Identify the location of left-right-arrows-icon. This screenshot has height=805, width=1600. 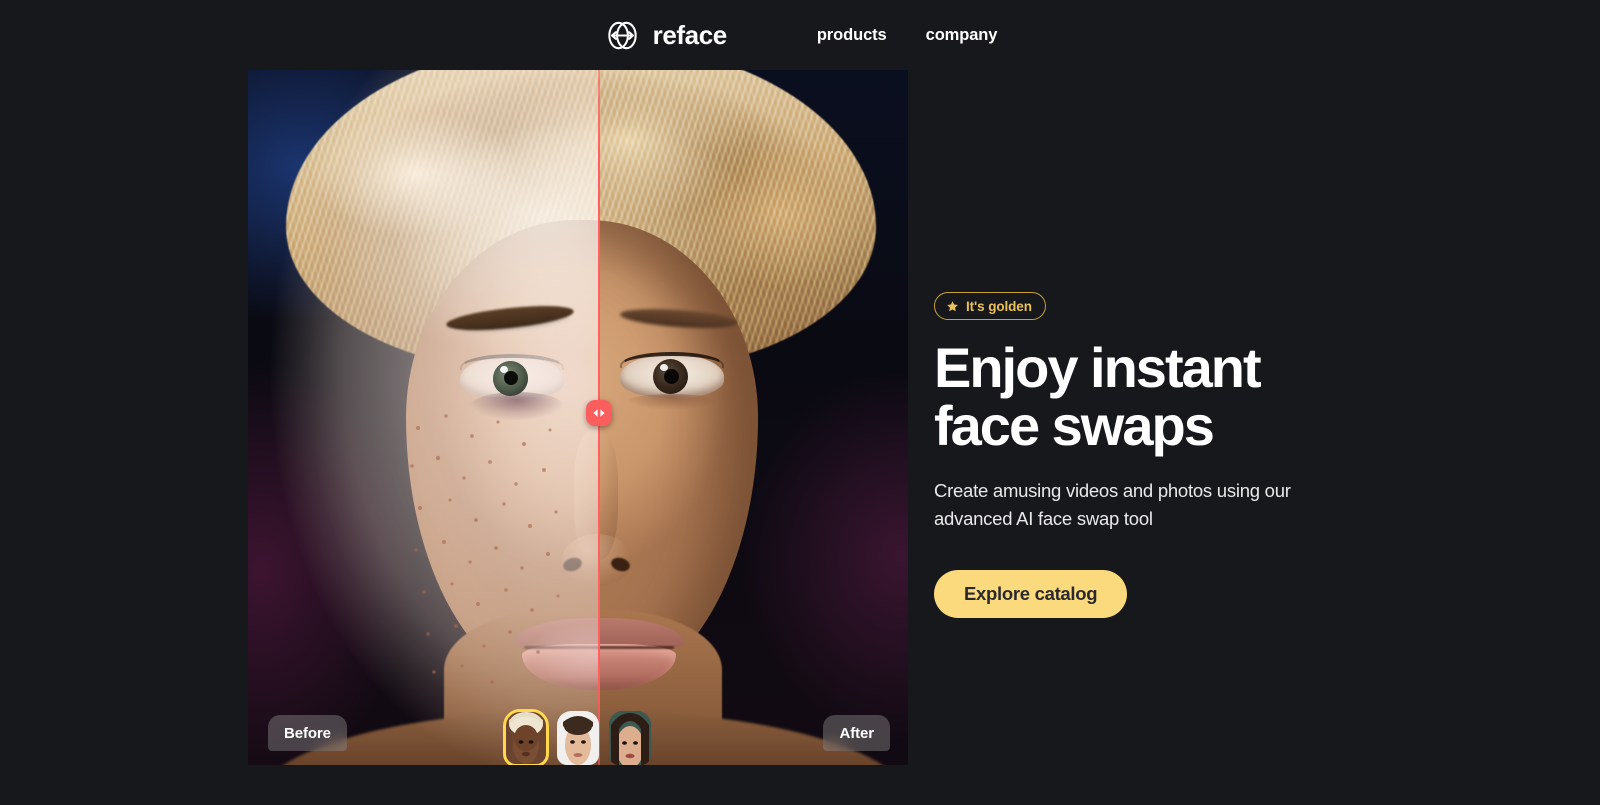
(599, 413).